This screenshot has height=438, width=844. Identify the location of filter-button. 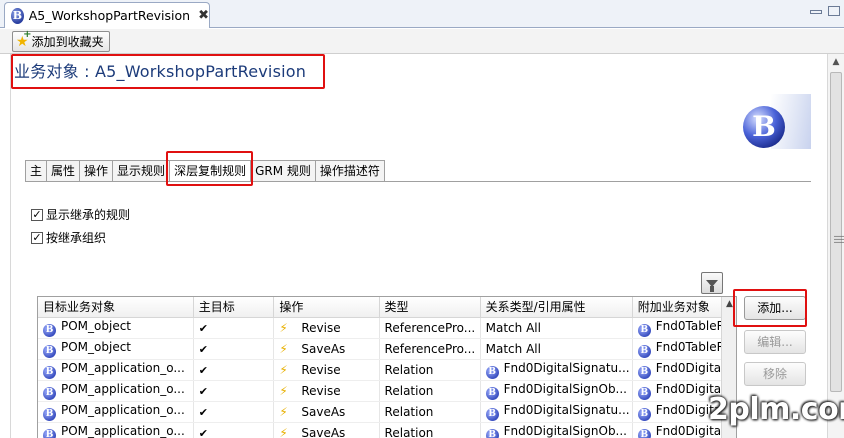
(712, 283).